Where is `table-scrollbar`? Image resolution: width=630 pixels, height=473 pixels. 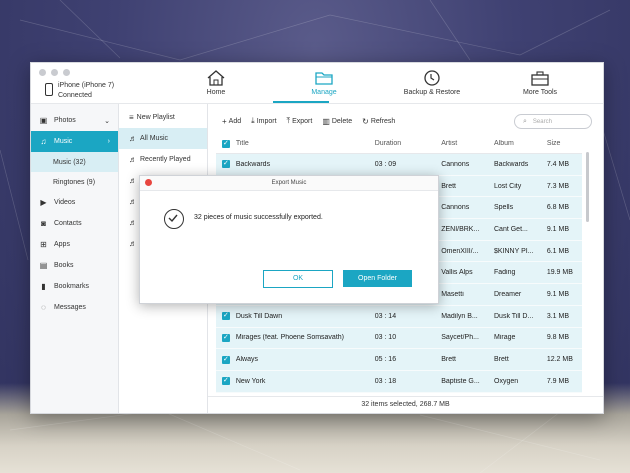
table-scrollbar is located at coordinates (587, 187).